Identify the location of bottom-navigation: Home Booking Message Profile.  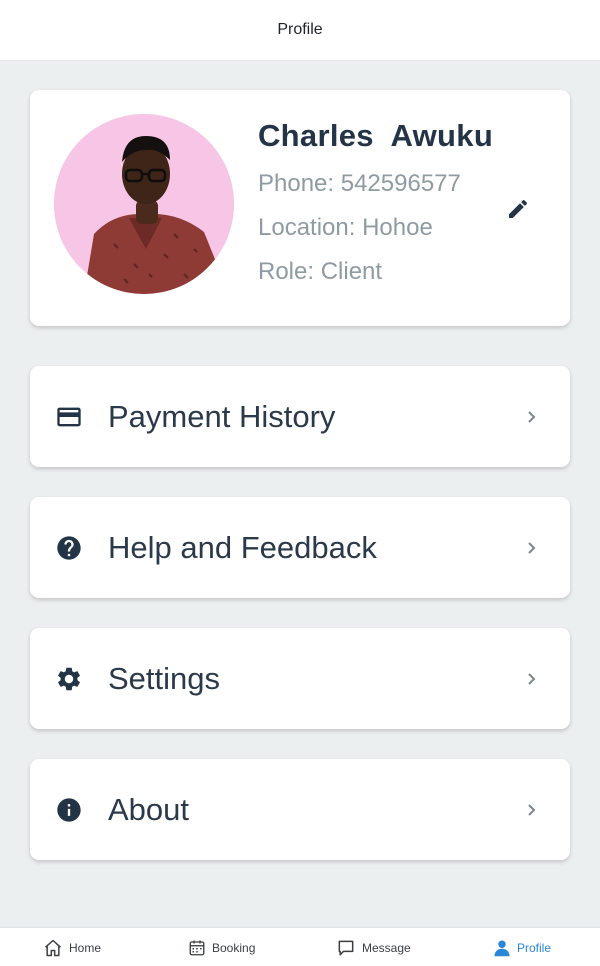
(300, 946).